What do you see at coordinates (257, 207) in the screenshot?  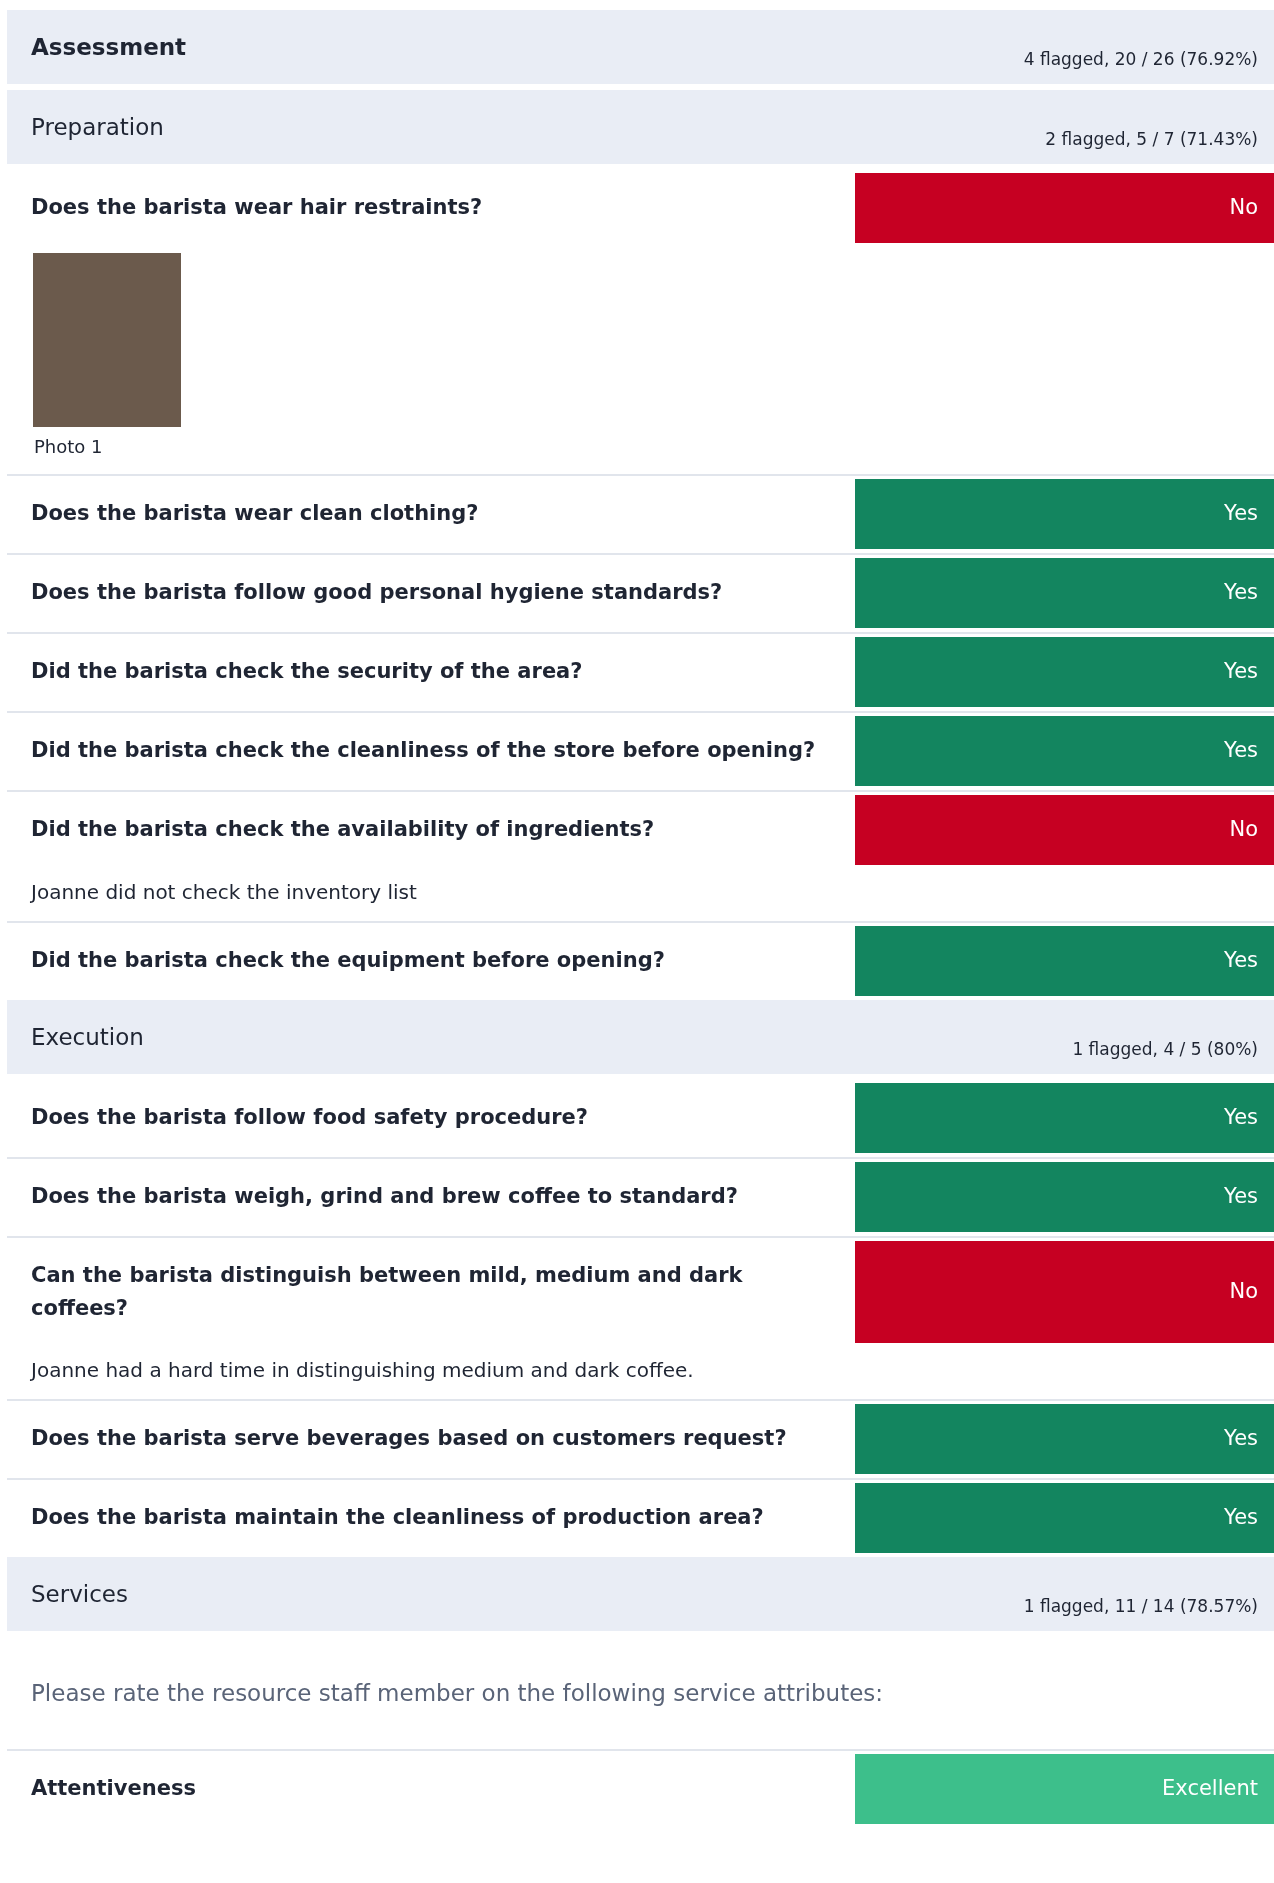 I see `question-text: Does the barista wear hair restraints?` at bounding box center [257, 207].